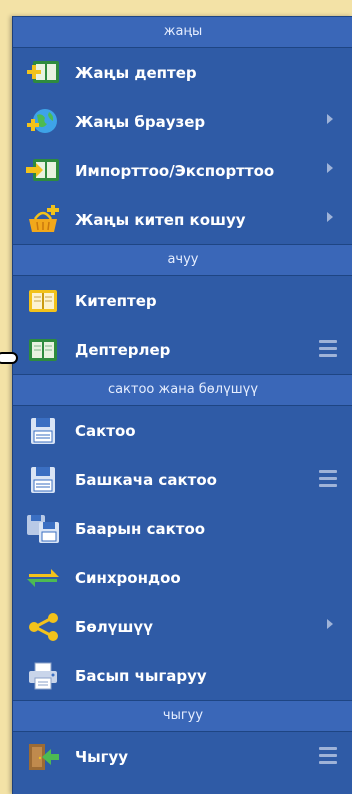 This screenshot has width=352, height=794. What do you see at coordinates (182, 626) in the screenshot?
I see `menu-item-share: Бөлүшүү` at bounding box center [182, 626].